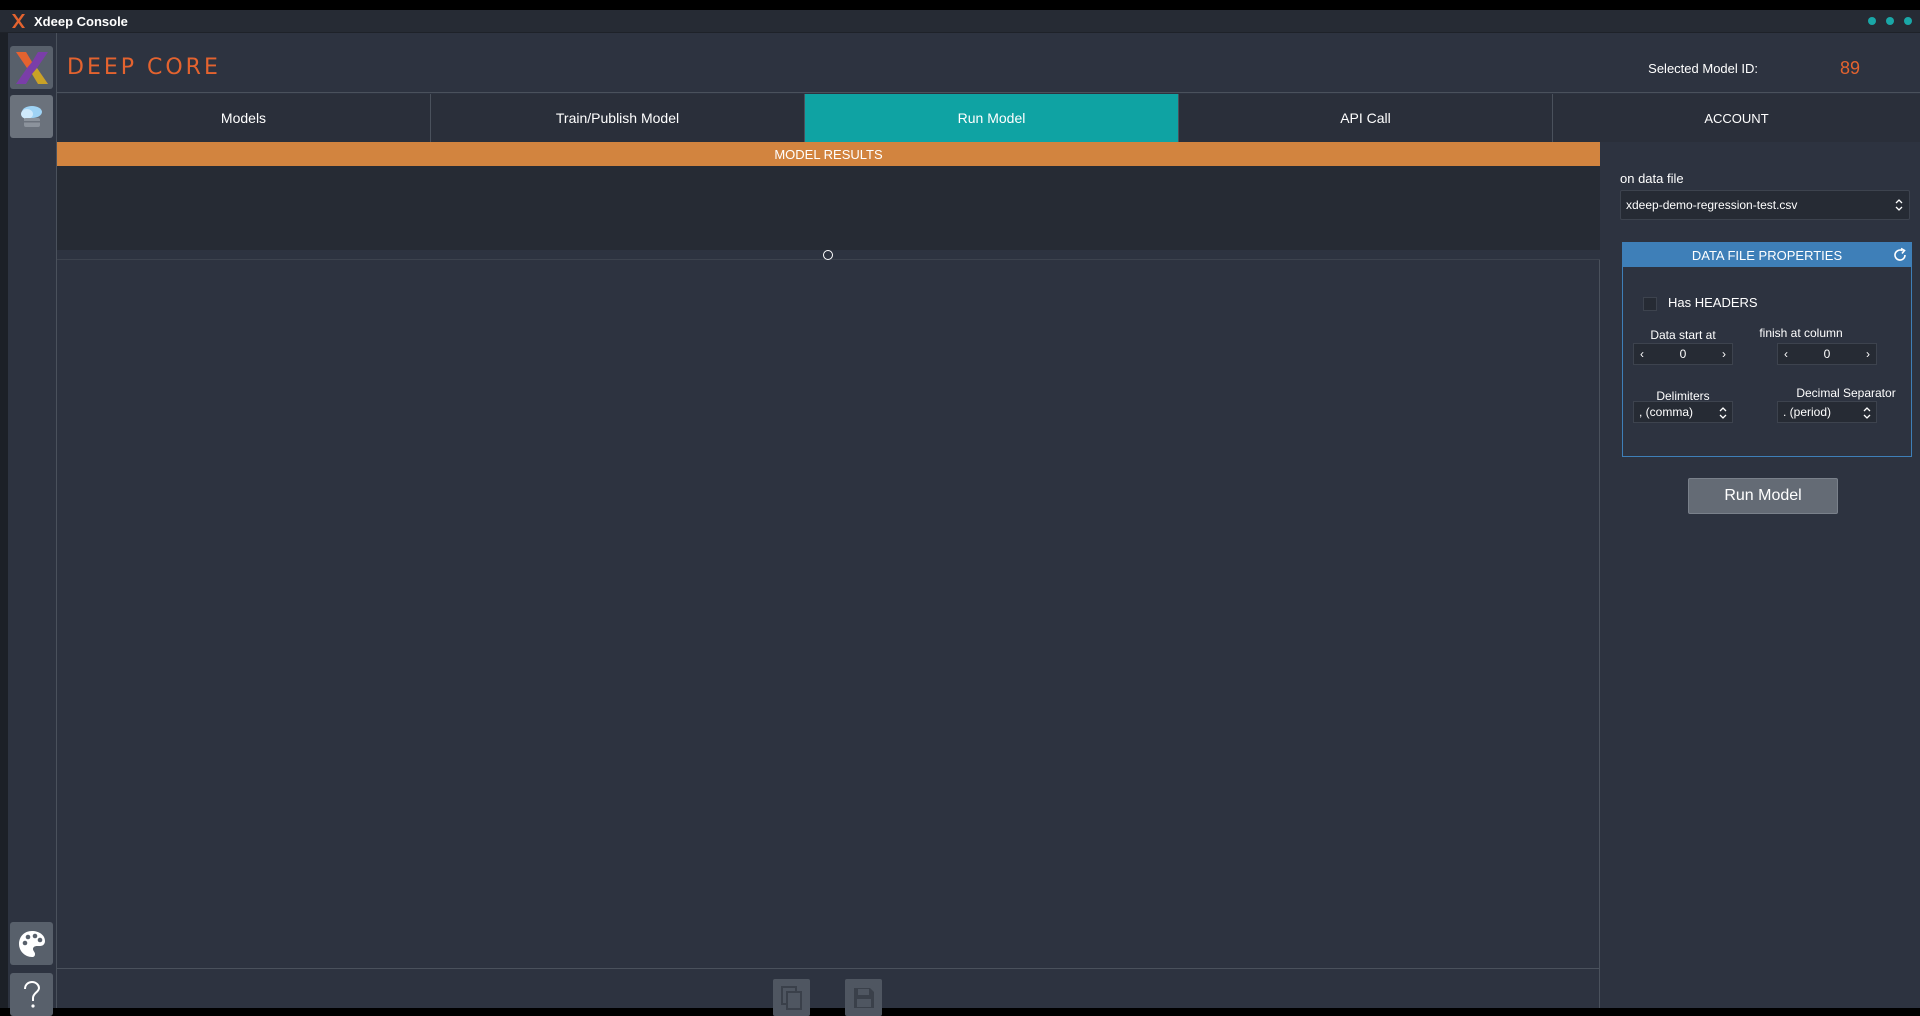  I want to click on data-file-label: on data file, so click(1652, 178).